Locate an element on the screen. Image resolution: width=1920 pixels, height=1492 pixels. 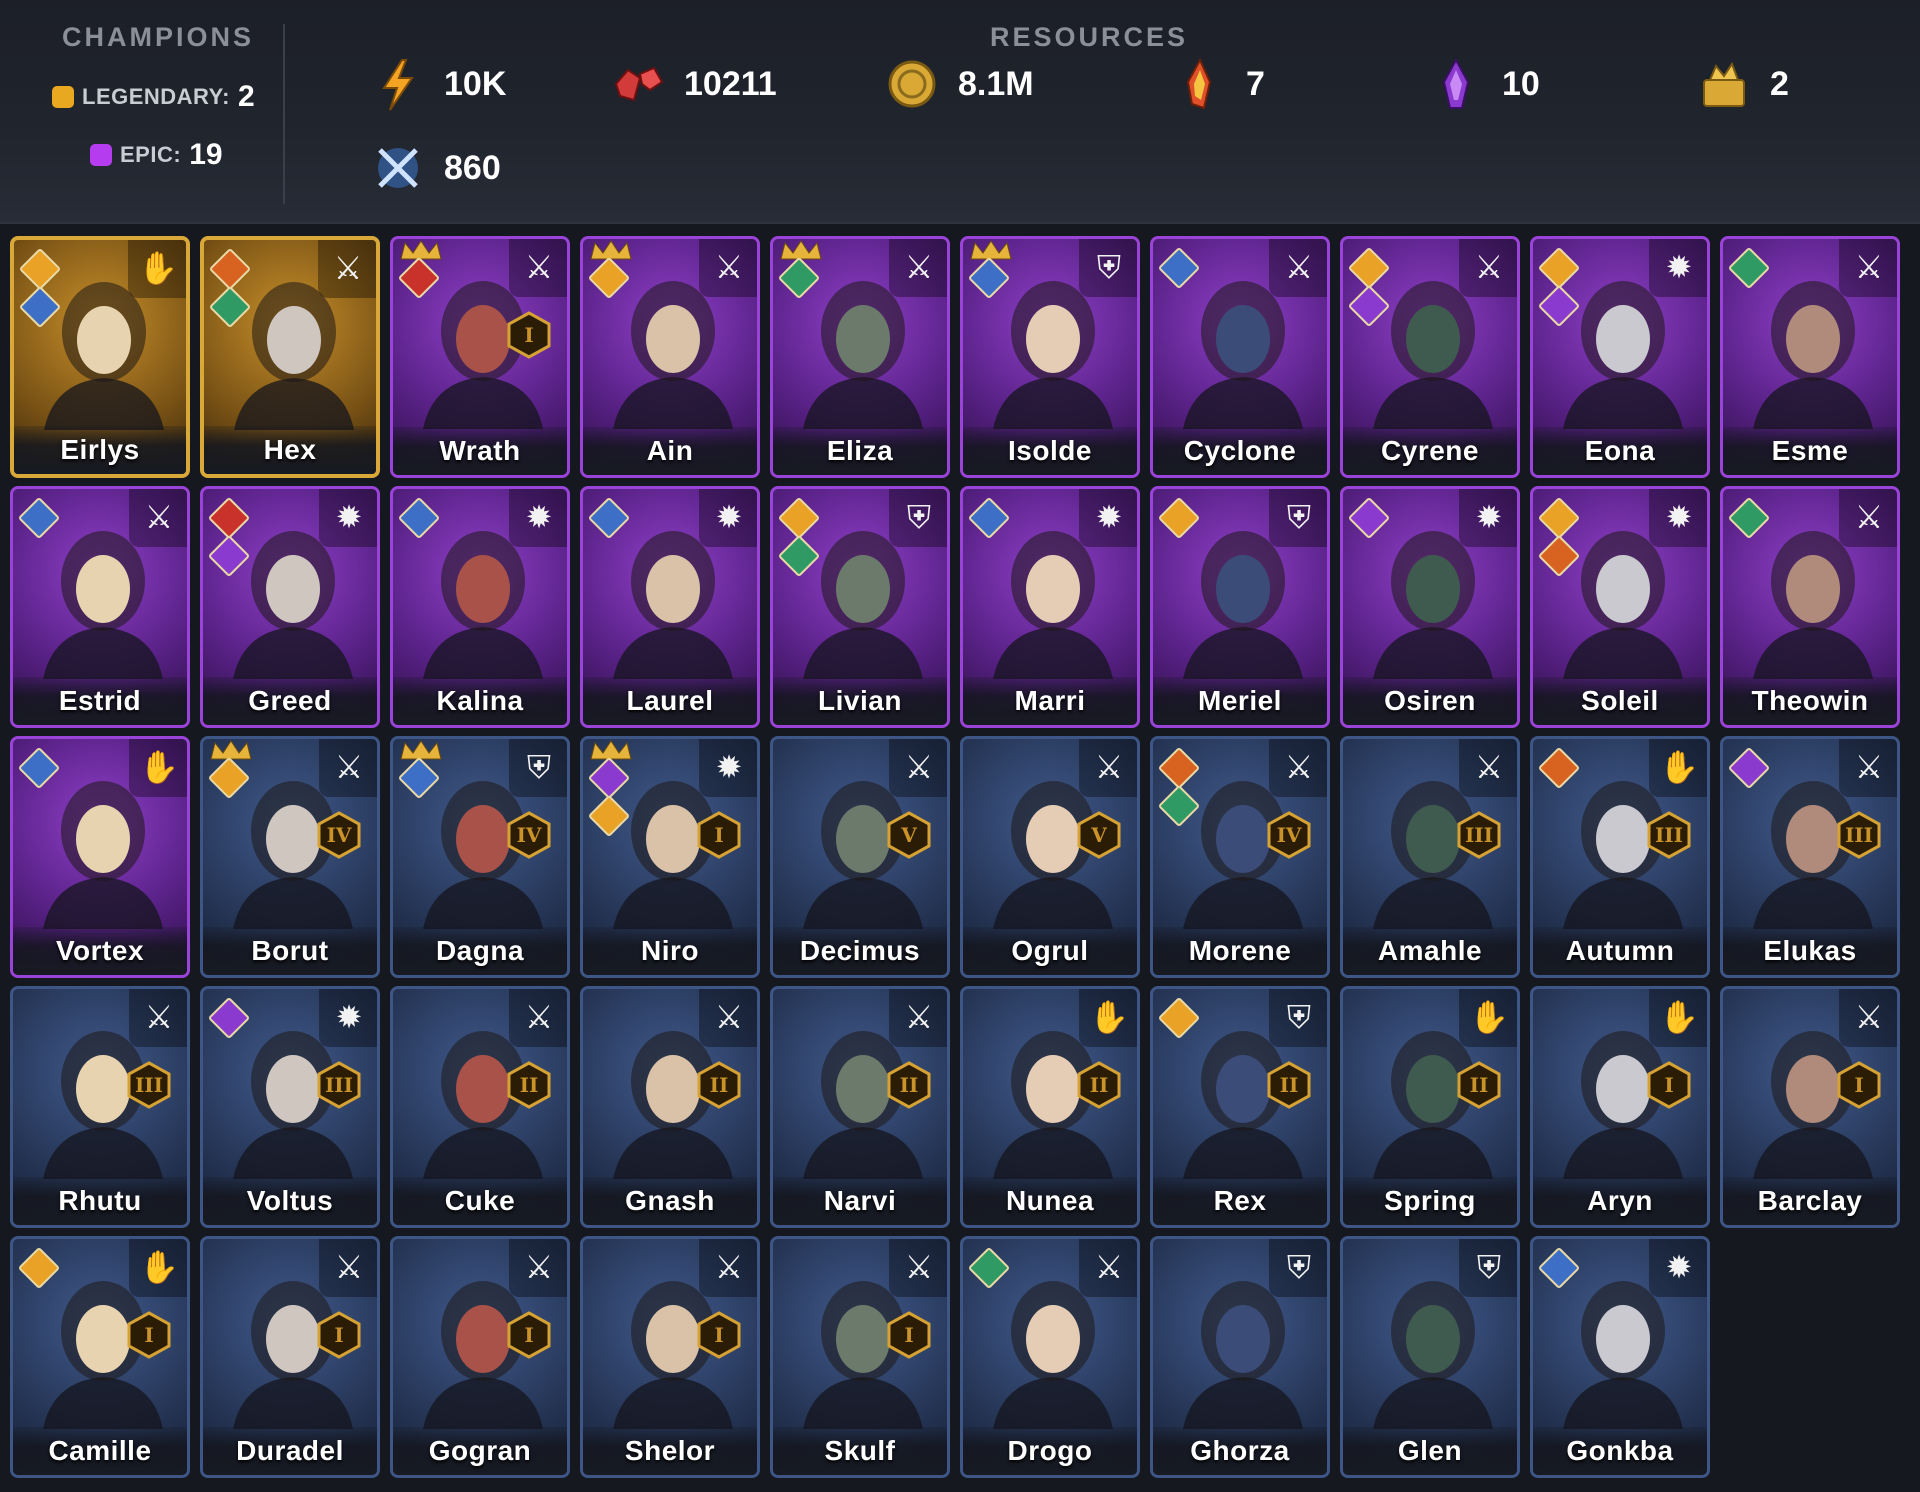
champion-card: ⚔ III Rhutu is located at coordinates (100, 1107).